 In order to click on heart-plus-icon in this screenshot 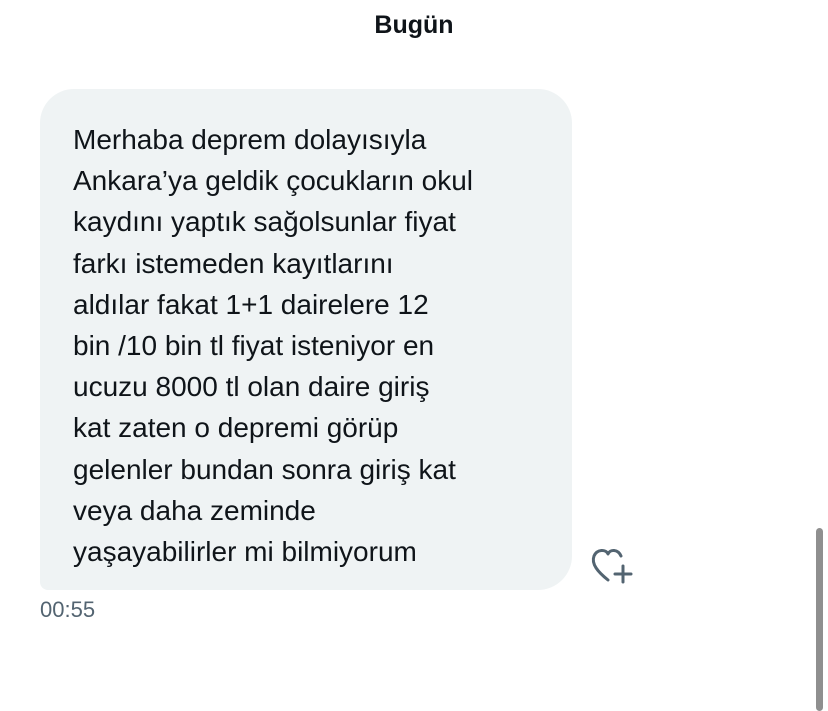, I will do `click(612, 566)`.